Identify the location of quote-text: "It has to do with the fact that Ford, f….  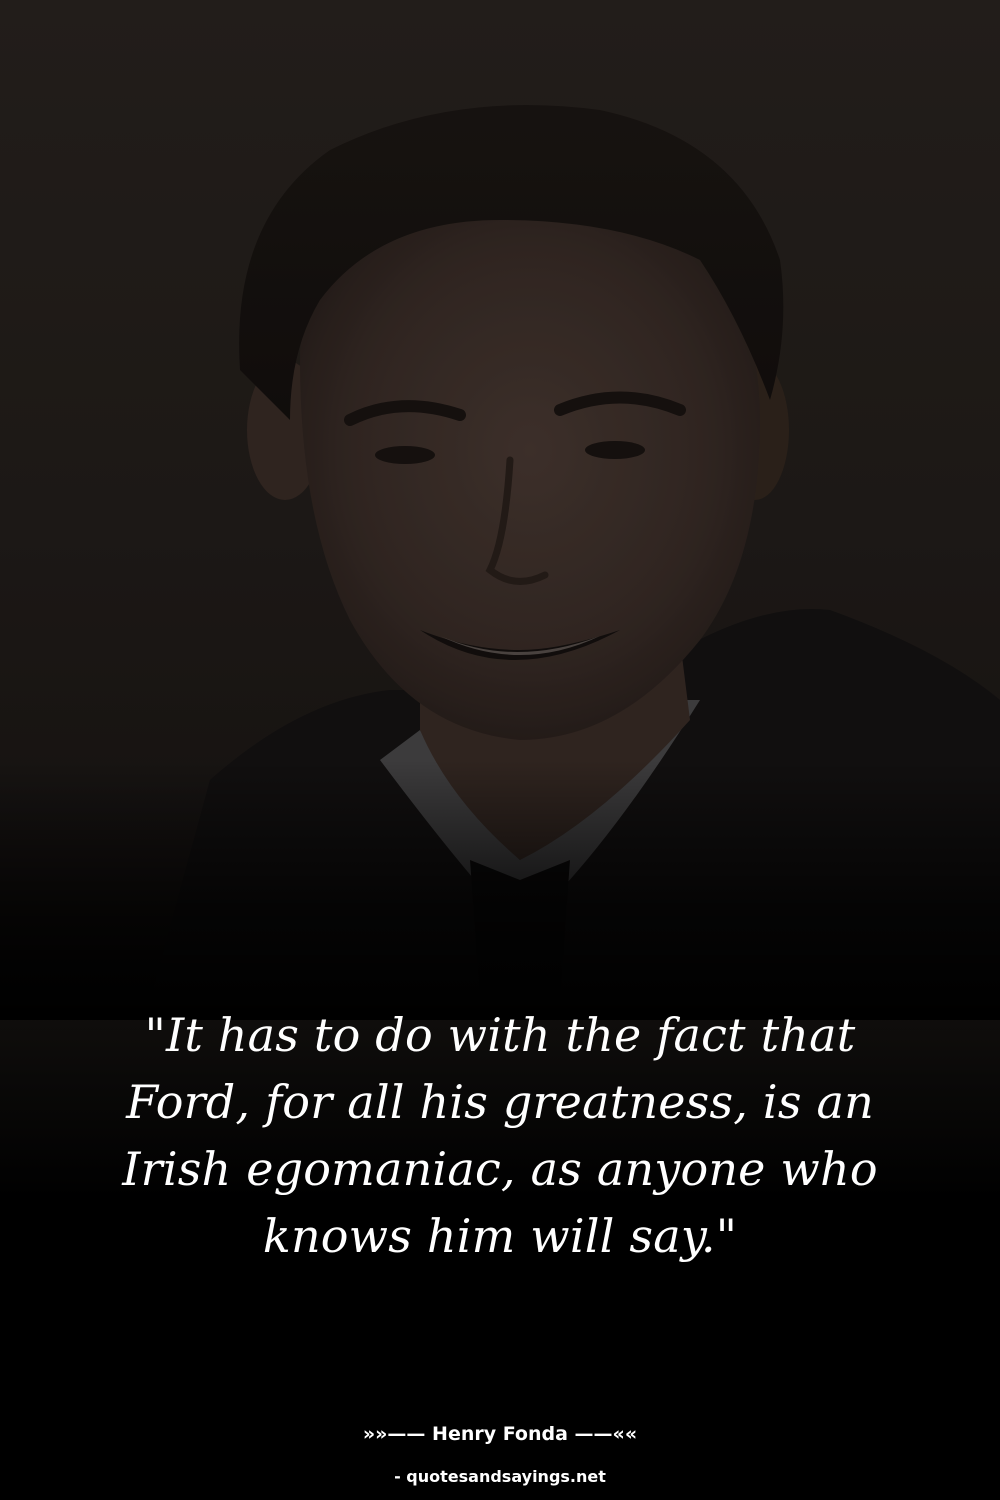
(500, 1135).